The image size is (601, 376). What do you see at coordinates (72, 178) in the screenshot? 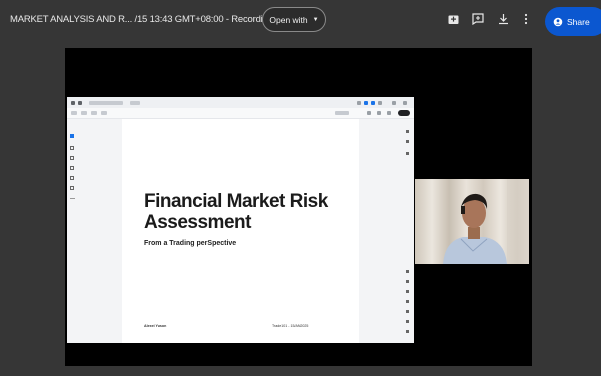
I see `text-tool-icon` at bounding box center [72, 178].